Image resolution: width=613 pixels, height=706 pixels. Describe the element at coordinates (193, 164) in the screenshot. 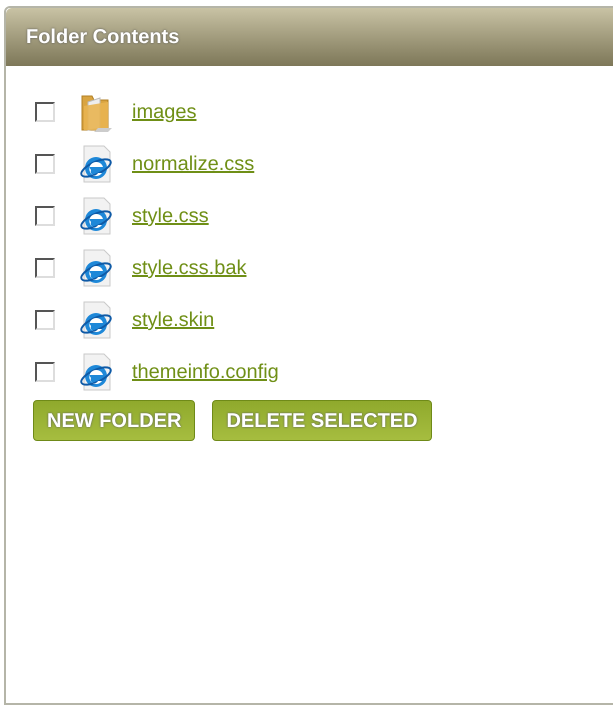

I see `file-link: normalize.css` at that location.